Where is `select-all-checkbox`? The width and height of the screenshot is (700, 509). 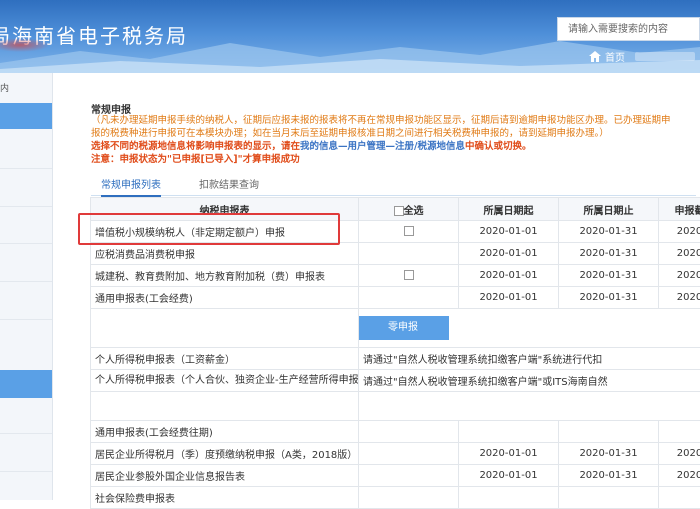 select-all-checkbox is located at coordinates (399, 211).